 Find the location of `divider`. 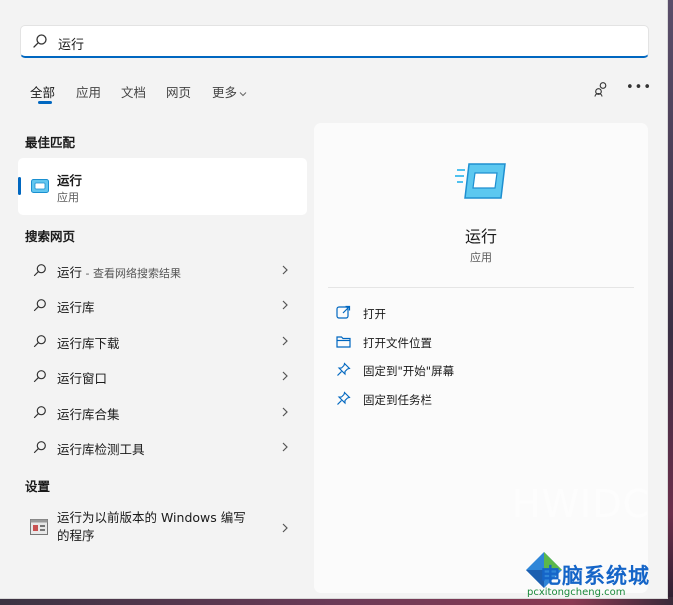

divider is located at coordinates (481, 287).